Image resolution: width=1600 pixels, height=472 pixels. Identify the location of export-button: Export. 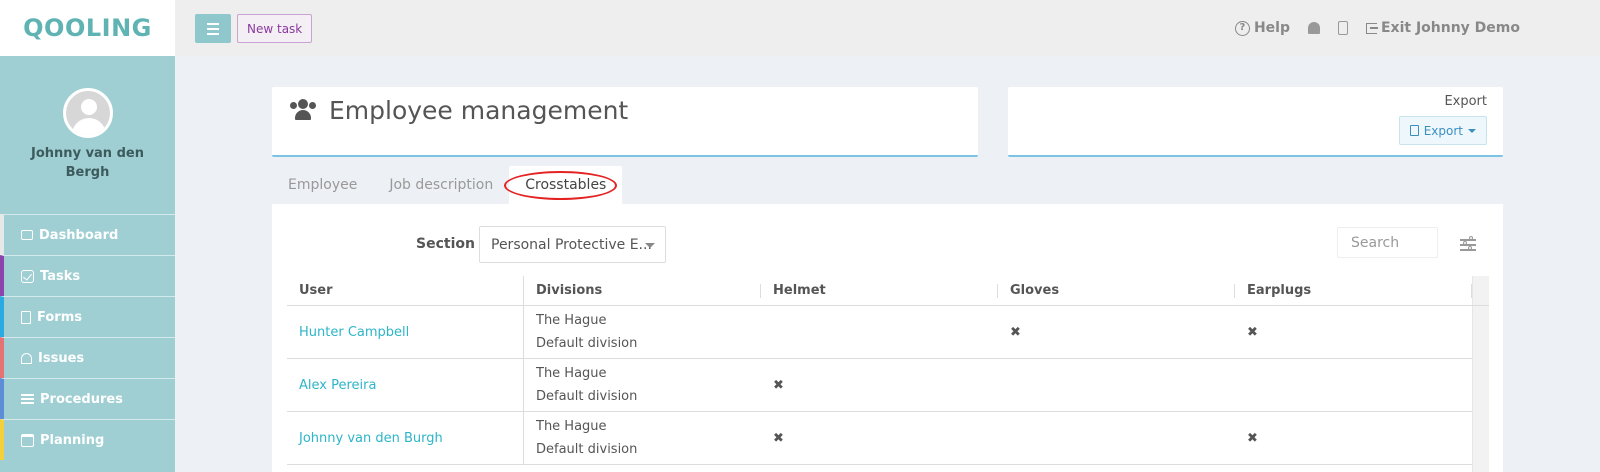
(1442, 130).